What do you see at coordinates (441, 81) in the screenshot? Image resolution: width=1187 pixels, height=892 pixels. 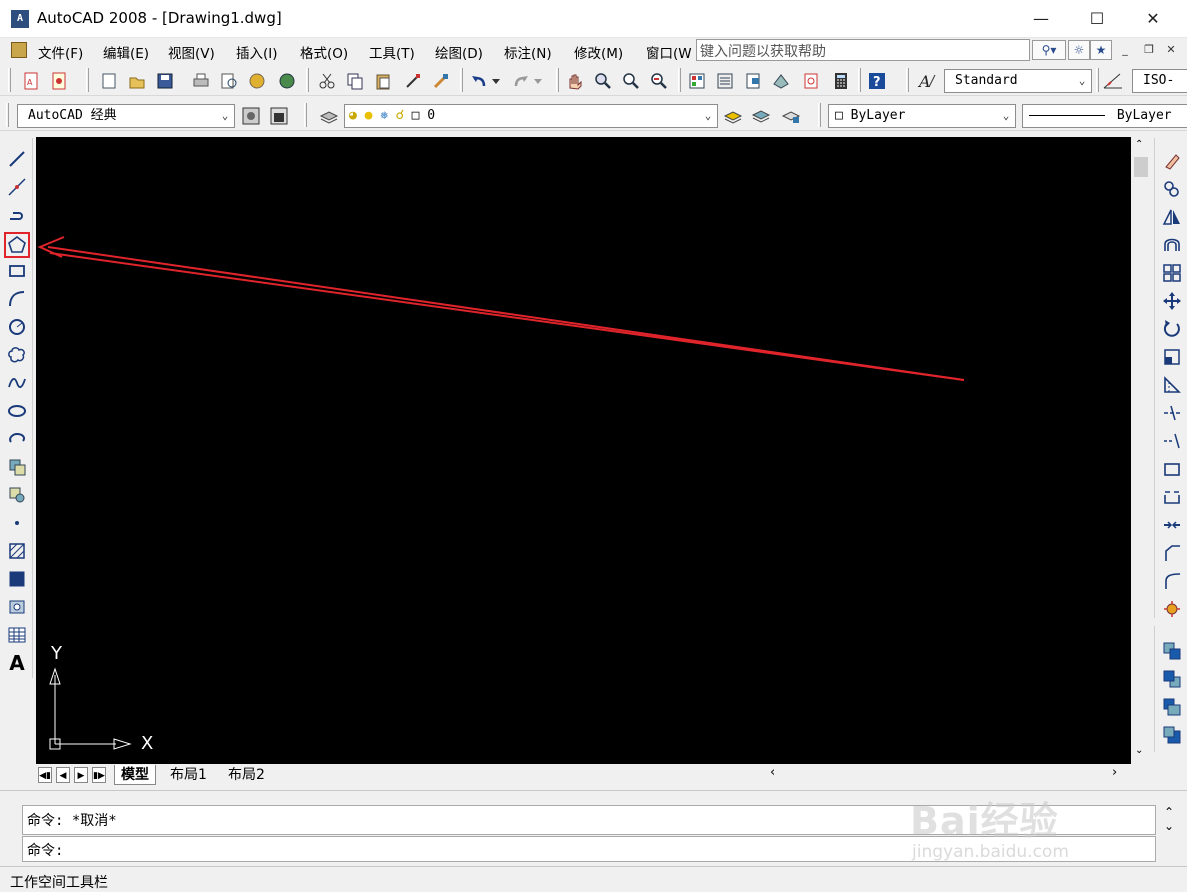 I see `block-editor-icon` at bounding box center [441, 81].